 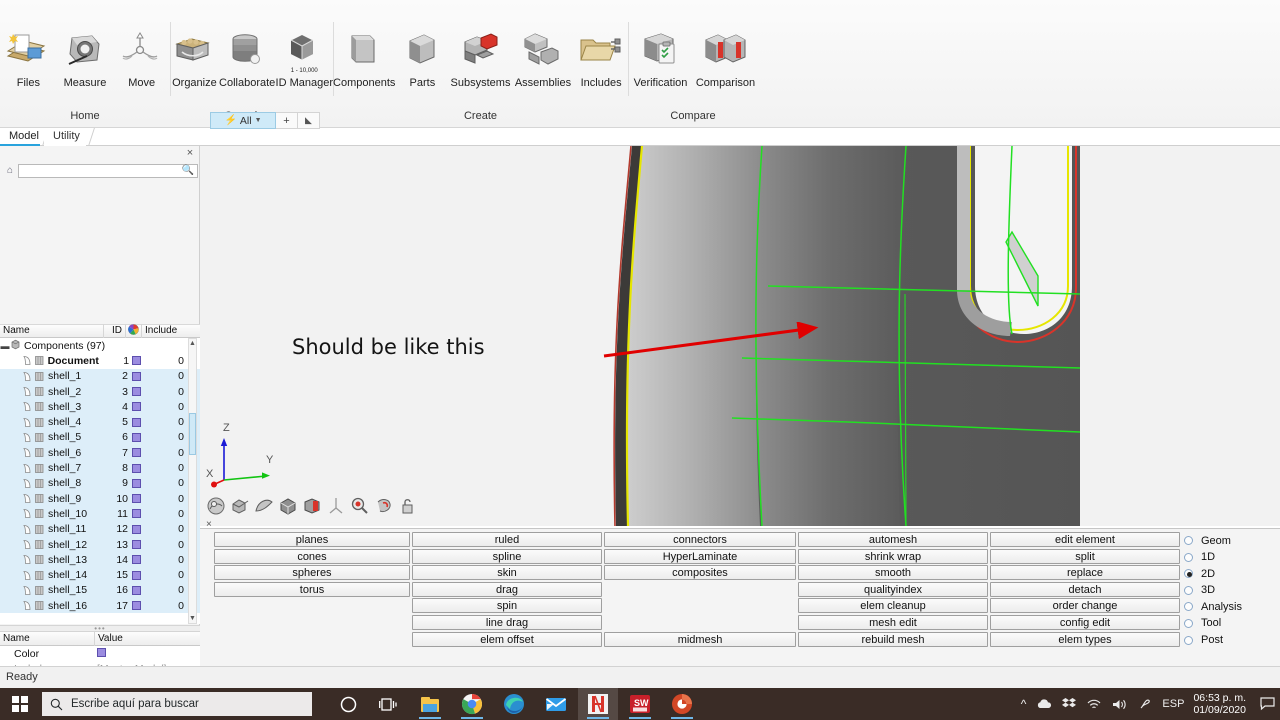 What do you see at coordinates (100, 407) in the screenshot?
I see `tree-row: shell_3 4 0` at bounding box center [100, 407].